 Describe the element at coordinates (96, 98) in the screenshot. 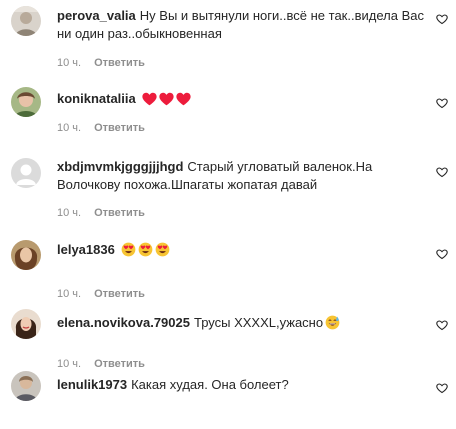

I see `comment-username: koniknataliia` at that location.